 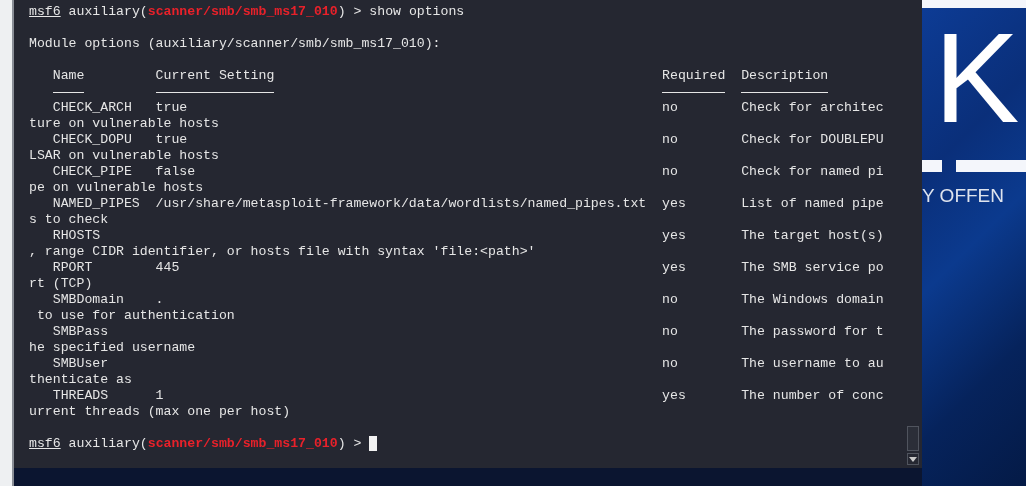 What do you see at coordinates (167, 267) in the screenshot?
I see `option-value: 445` at bounding box center [167, 267].